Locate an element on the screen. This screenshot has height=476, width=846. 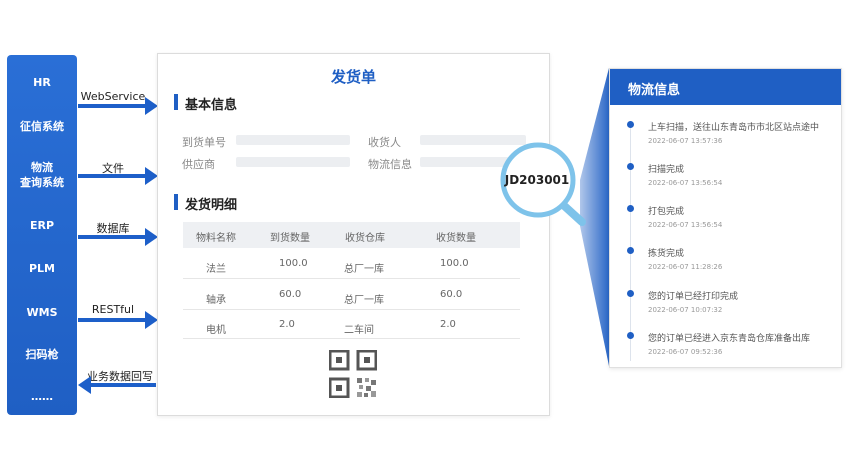
field-label-arrival-no: 到货单号 is located at coordinates (204, 142).